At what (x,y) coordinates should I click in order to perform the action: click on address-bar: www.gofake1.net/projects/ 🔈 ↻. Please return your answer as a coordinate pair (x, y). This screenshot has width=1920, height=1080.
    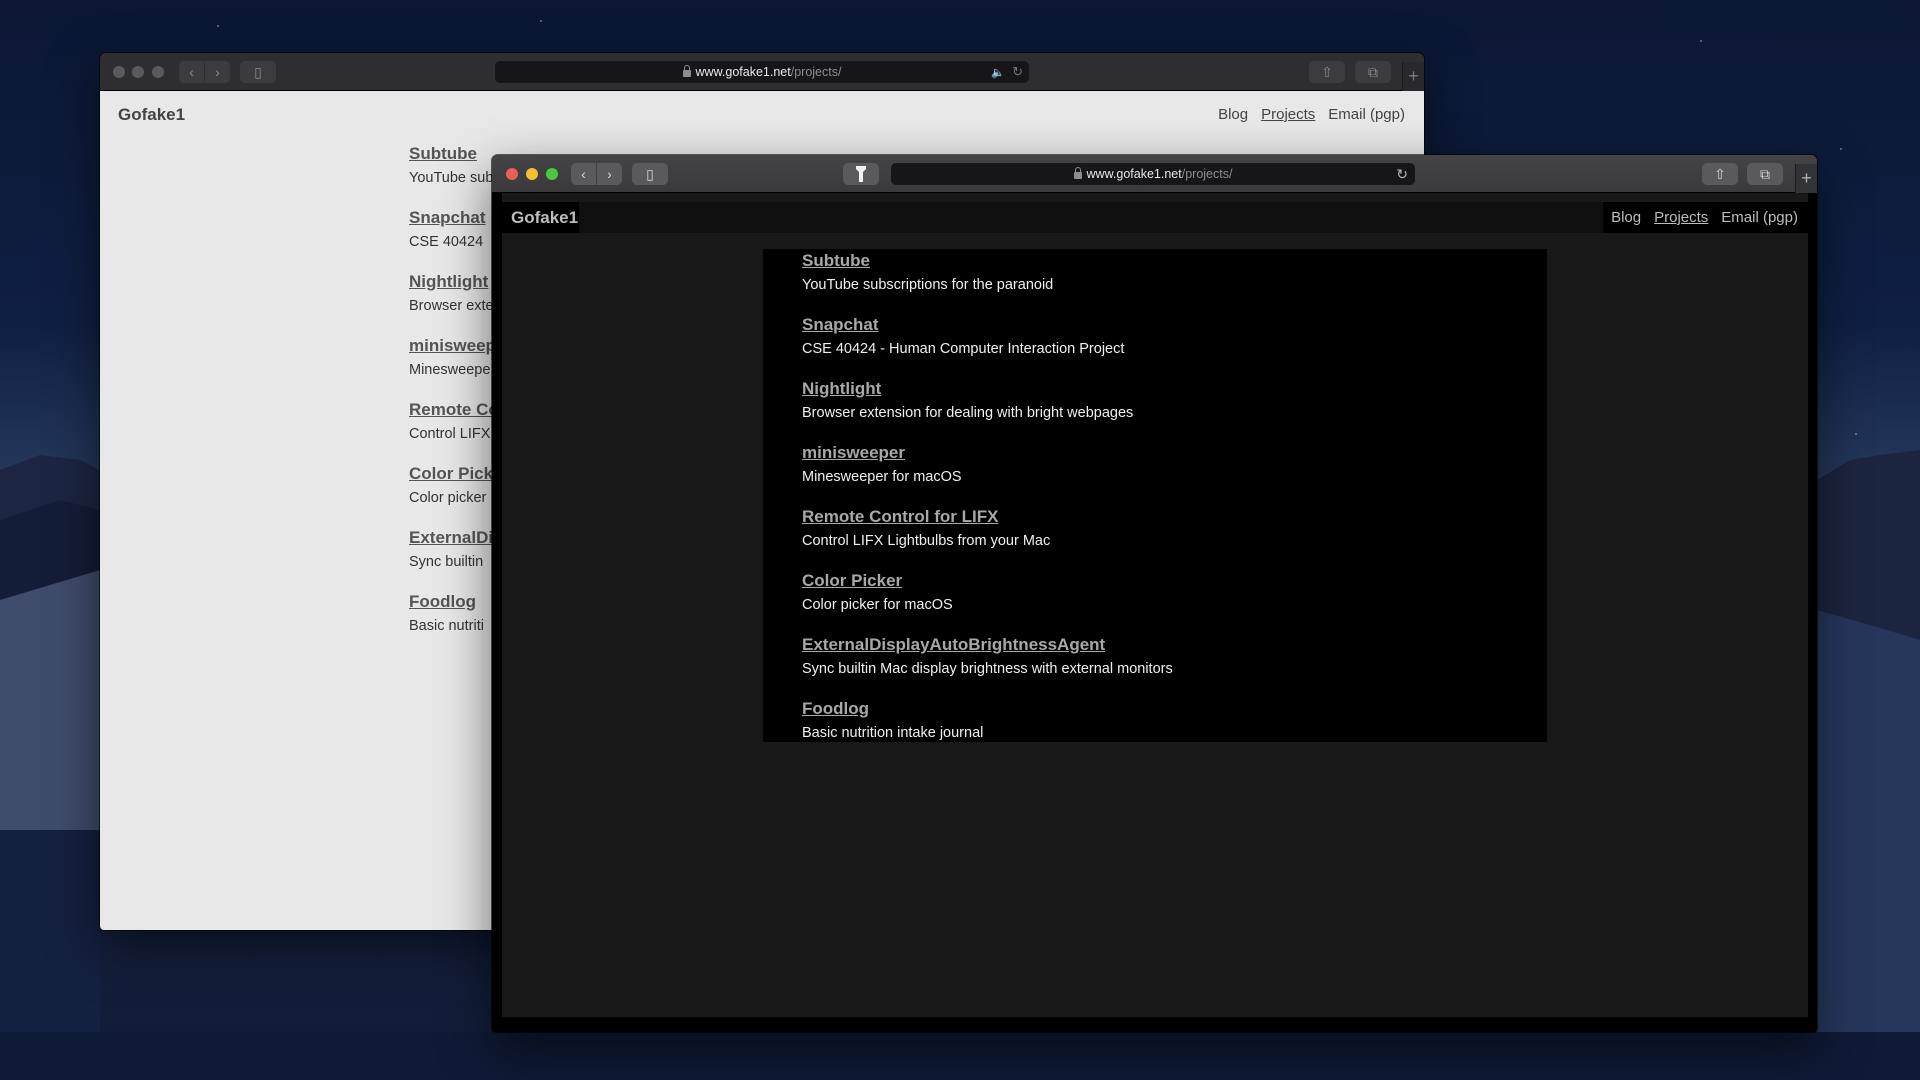
    Looking at the image, I should click on (762, 72).